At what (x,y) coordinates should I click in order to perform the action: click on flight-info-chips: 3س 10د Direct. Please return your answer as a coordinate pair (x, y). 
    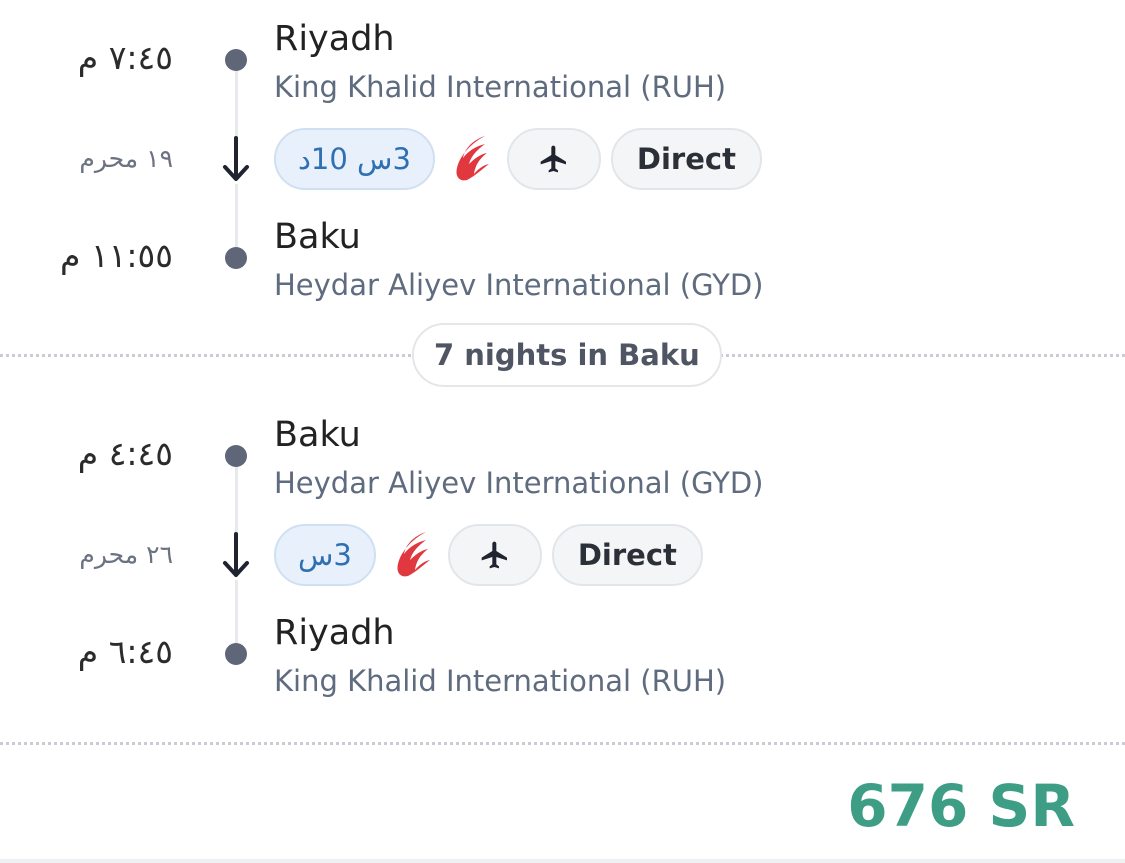
    Looking at the image, I should click on (518, 159).